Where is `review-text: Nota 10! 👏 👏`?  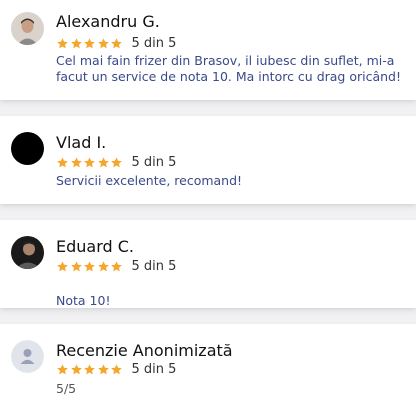 review-text: Nota 10! 👏 👏 is located at coordinates (236, 292).